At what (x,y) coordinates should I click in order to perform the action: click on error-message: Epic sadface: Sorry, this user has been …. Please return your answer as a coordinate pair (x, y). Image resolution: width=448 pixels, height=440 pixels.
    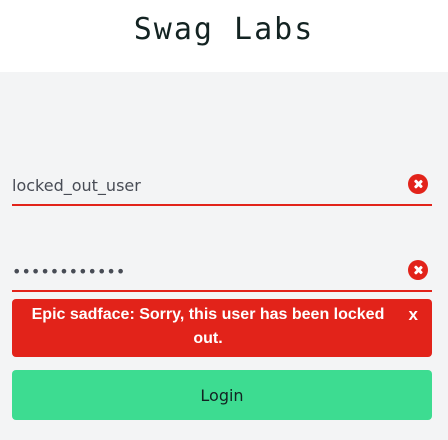
    Looking at the image, I should click on (208, 326).